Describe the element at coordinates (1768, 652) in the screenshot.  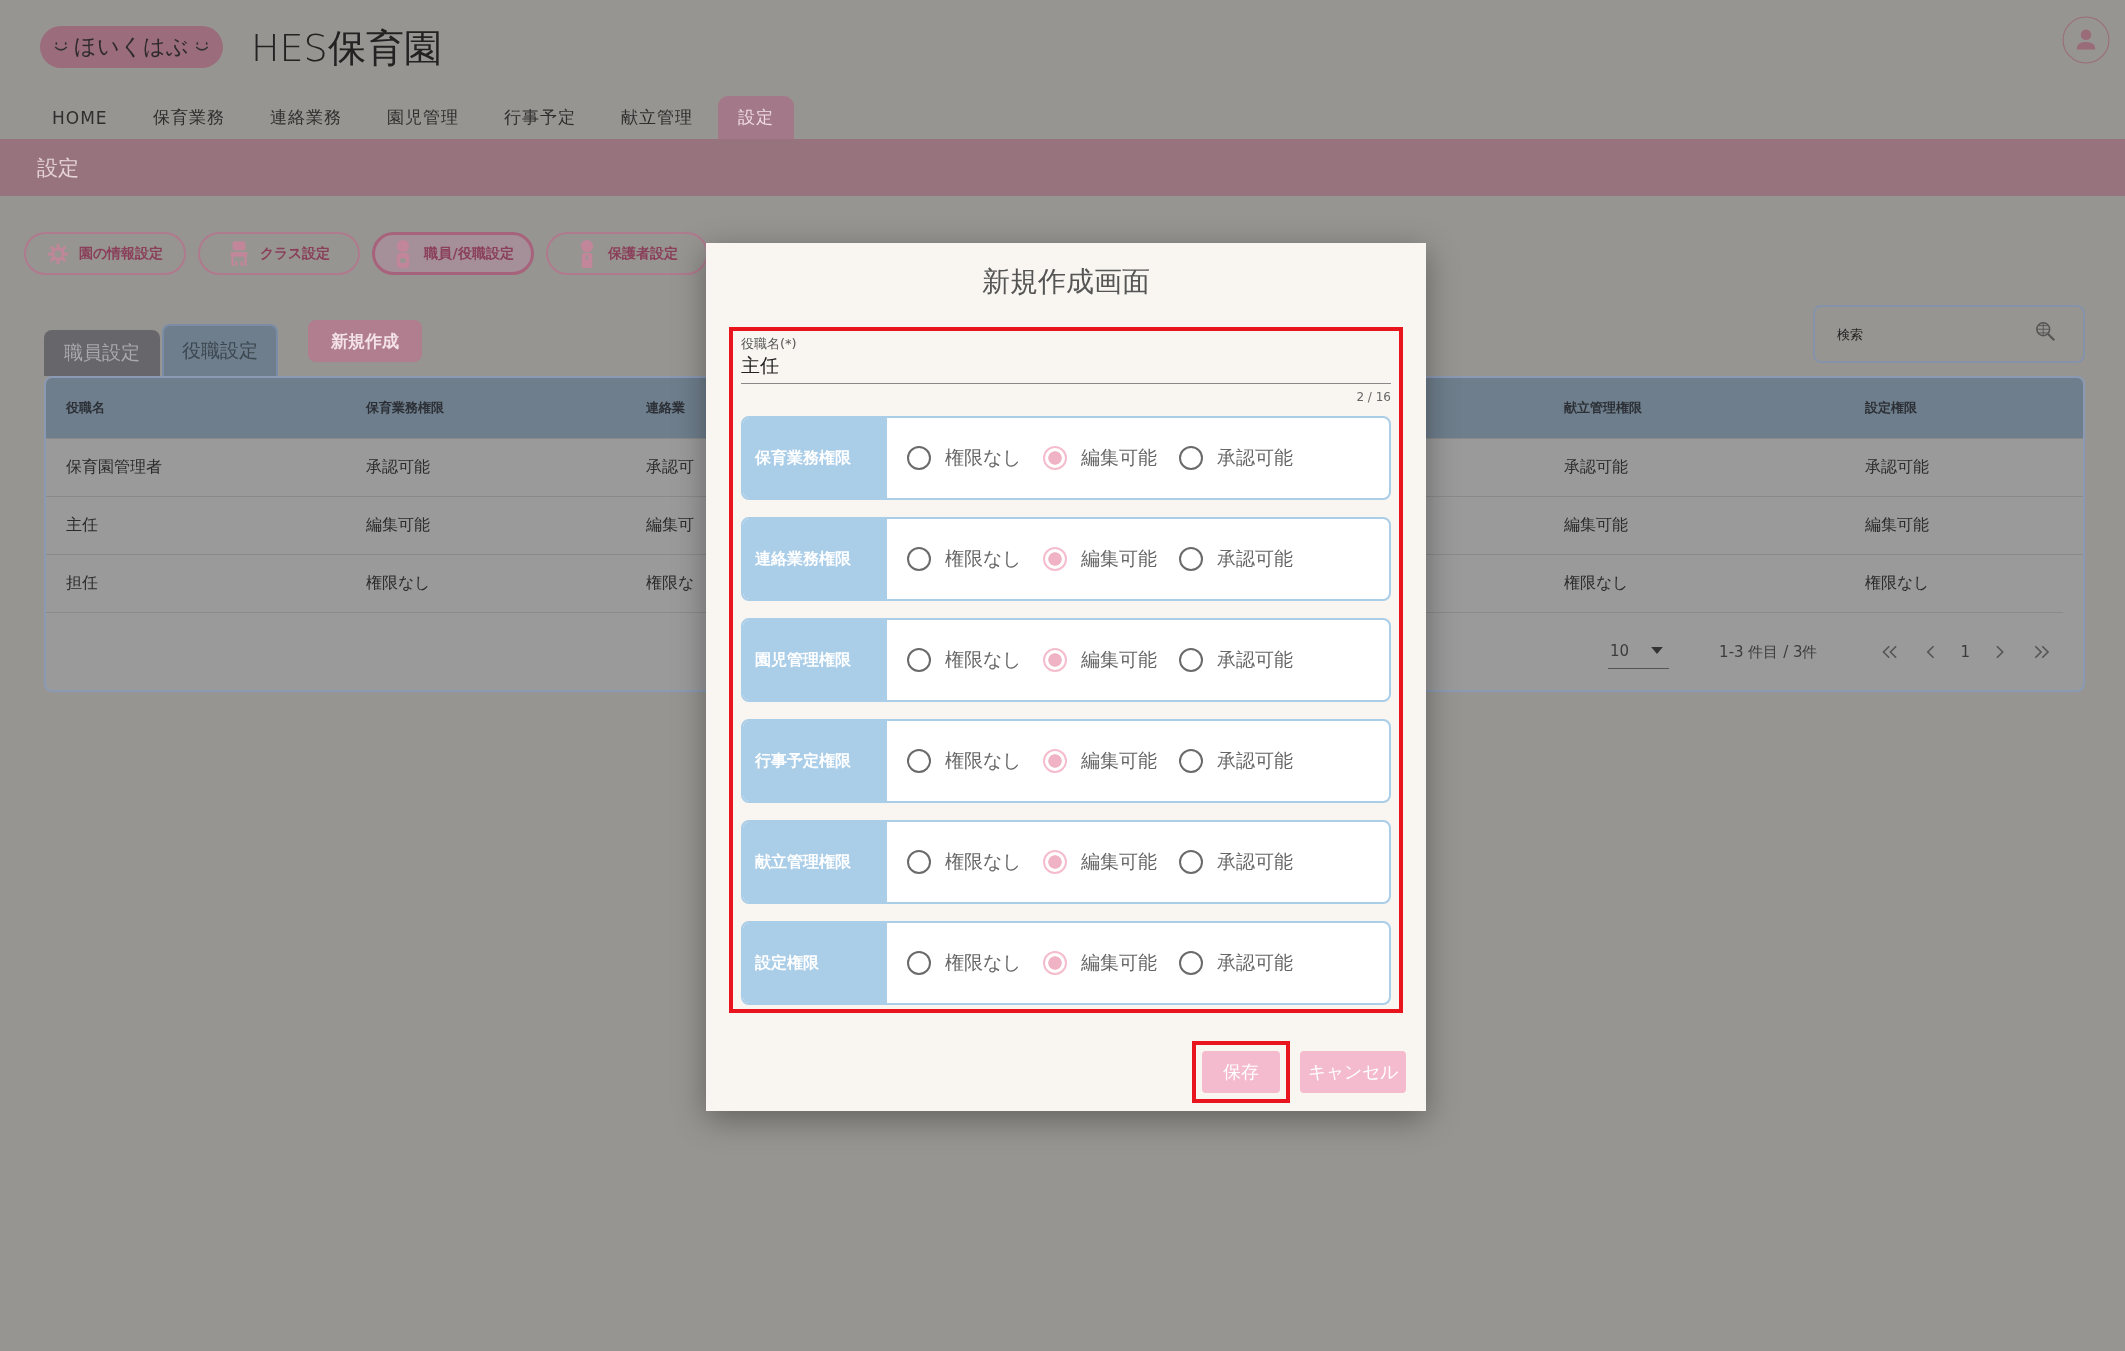
I see `page-range: 1-3 件目 / 3件` at that location.